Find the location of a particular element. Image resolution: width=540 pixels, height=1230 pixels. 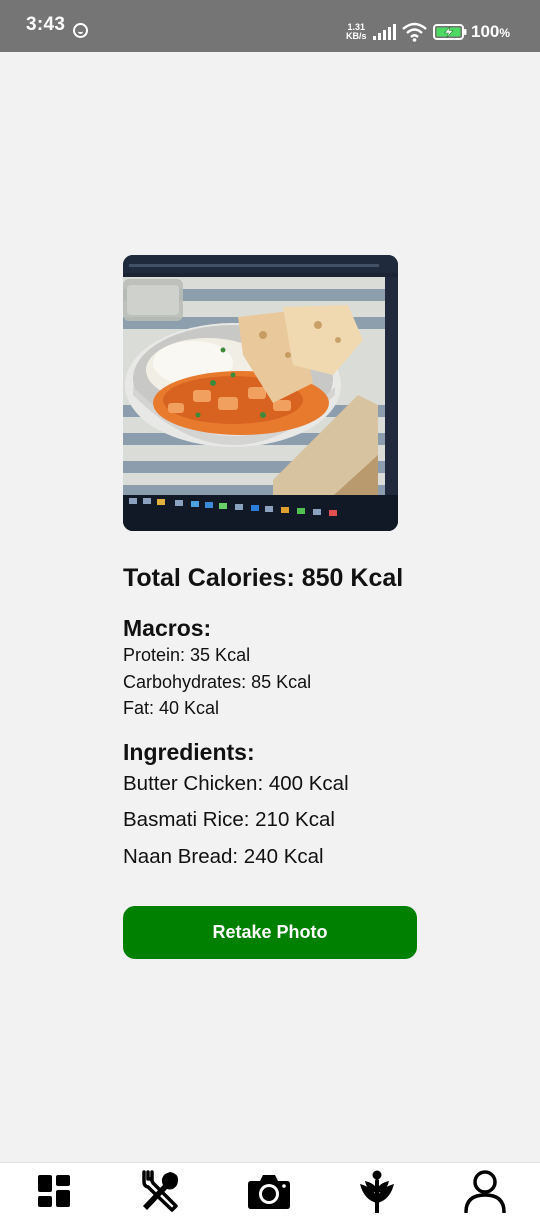

nav-plant is located at coordinates (377, 1191).